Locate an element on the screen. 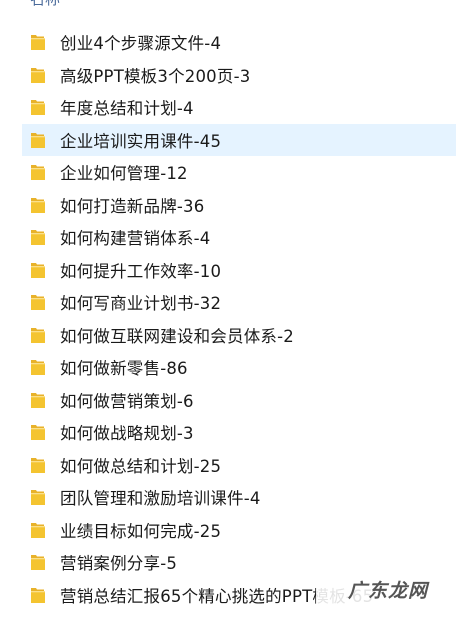 This screenshot has width=456, height=622. folder-name: 如何做战略规划-3 is located at coordinates (127, 434).